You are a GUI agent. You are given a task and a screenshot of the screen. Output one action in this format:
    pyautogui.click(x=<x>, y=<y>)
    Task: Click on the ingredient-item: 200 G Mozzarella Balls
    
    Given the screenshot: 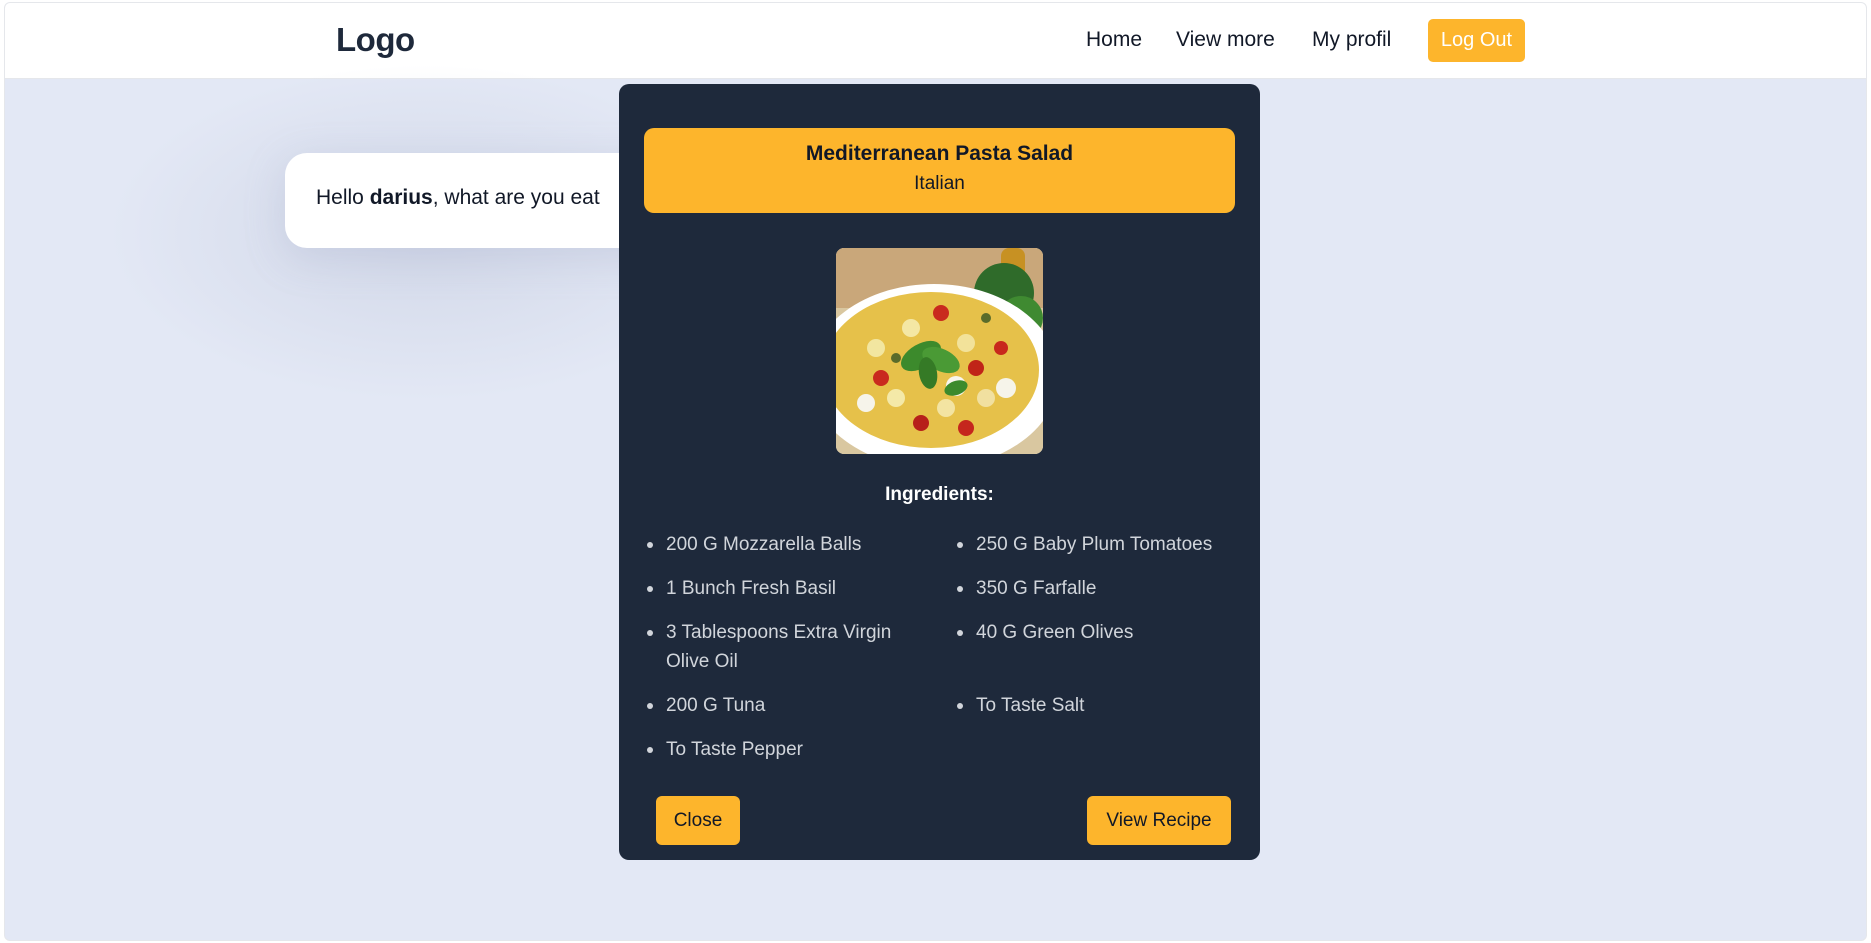 What is the action you would take?
    pyautogui.click(x=786, y=544)
    